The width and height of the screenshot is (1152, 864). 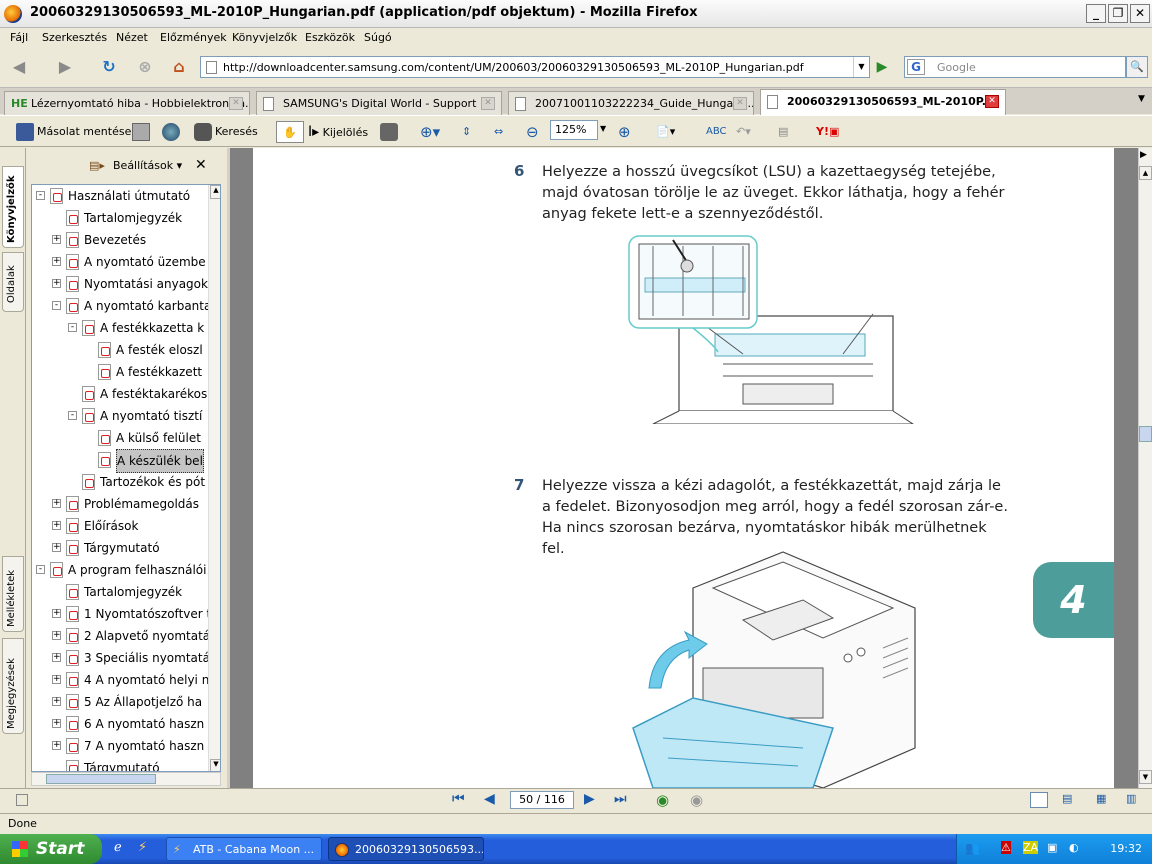 I want to click on page-size-icon, so click(x=22, y=800).